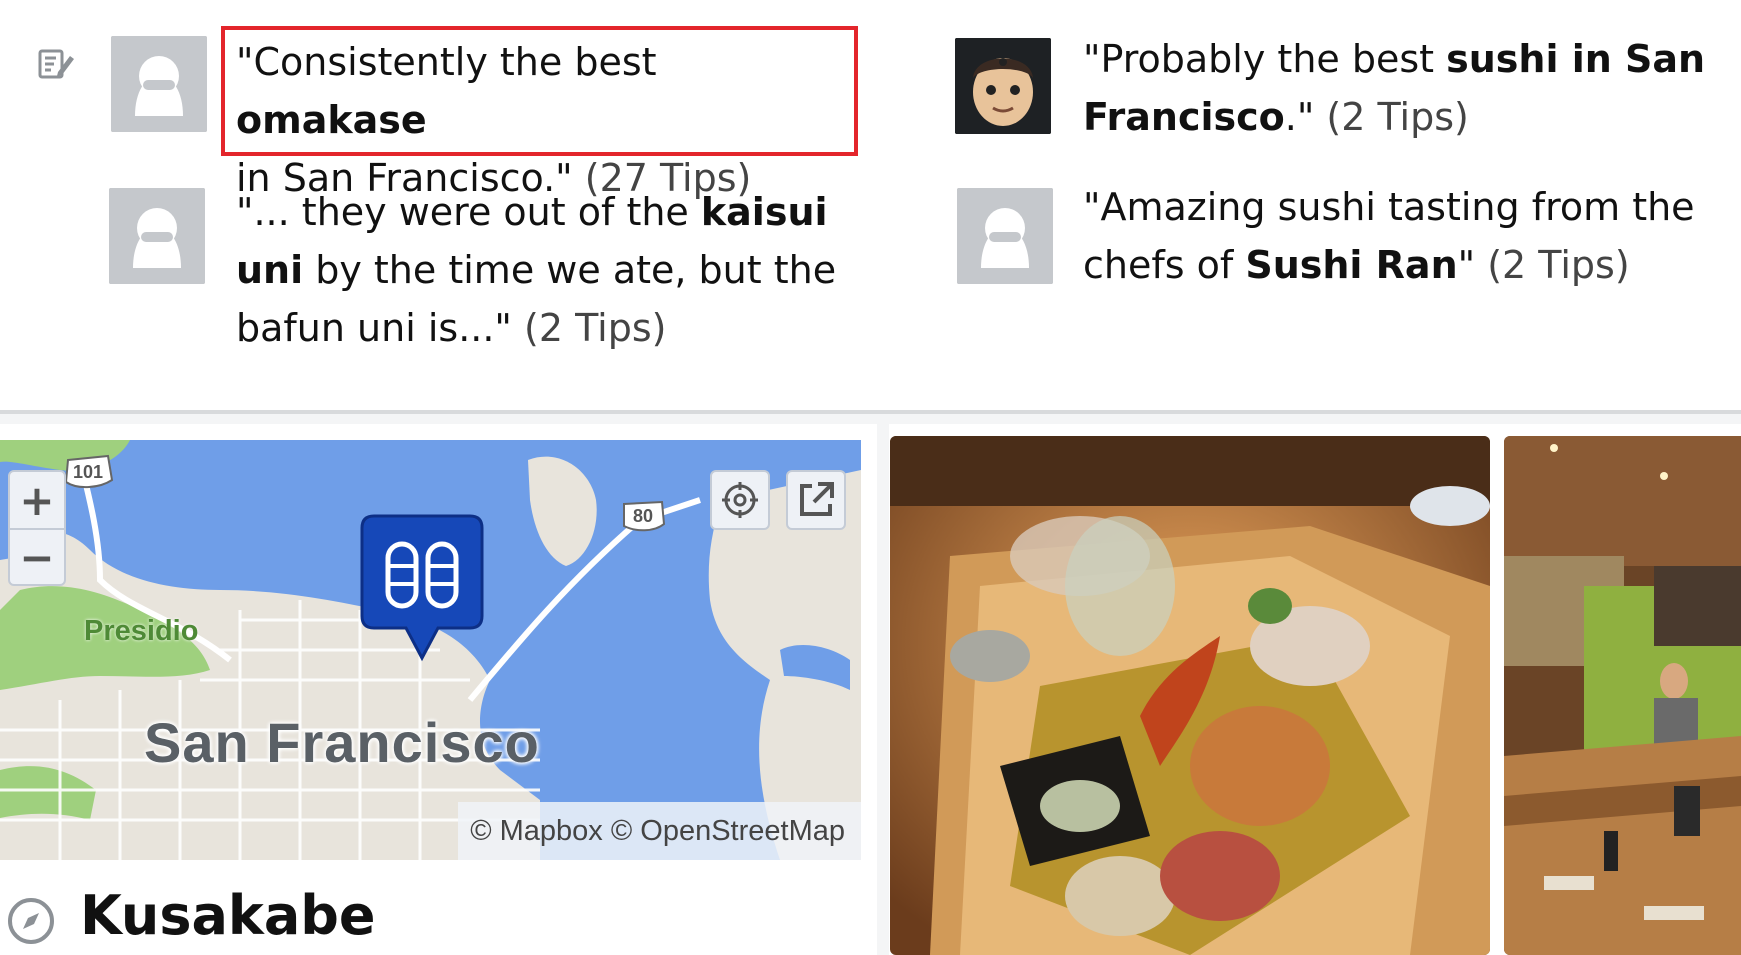 The width and height of the screenshot is (1741, 955). What do you see at coordinates (37, 500) in the screenshot?
I see `zoom-in-button: +` at bounding box center [37, 500].